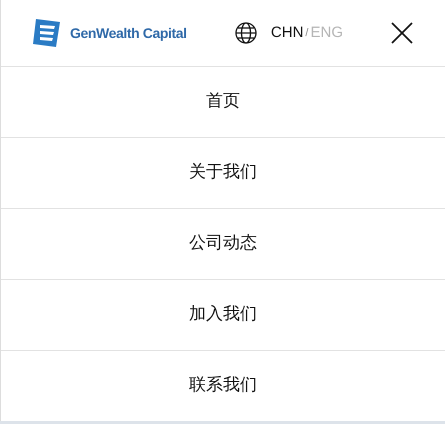 Image resolution: width=445 pixels, height=424 pixels. Describe the element at coordinates (128, 33) in the screenshot. I see `logo-text: GenWealth Capital` at that location.